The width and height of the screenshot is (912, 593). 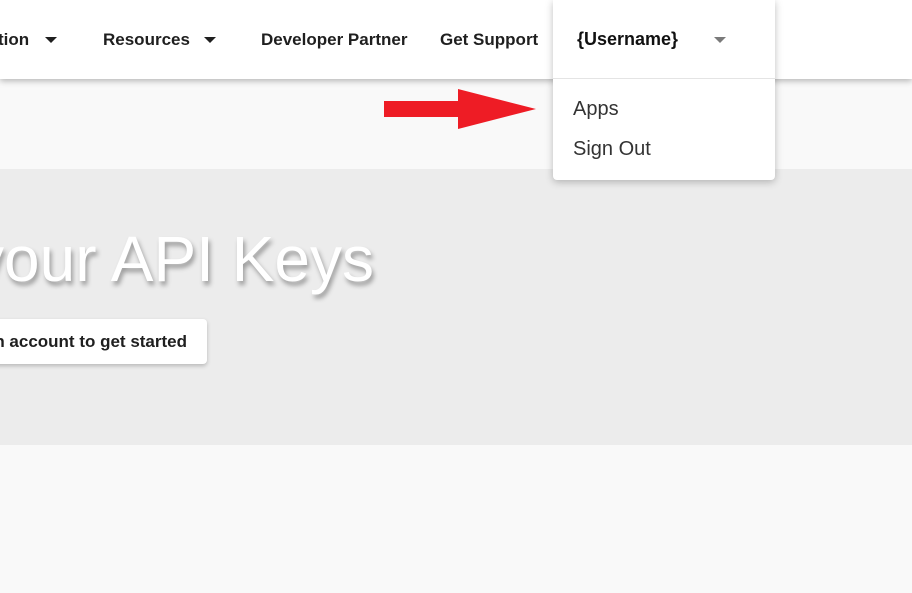 I want to click on nav-item-label: tion, so click(x=15, y=39).